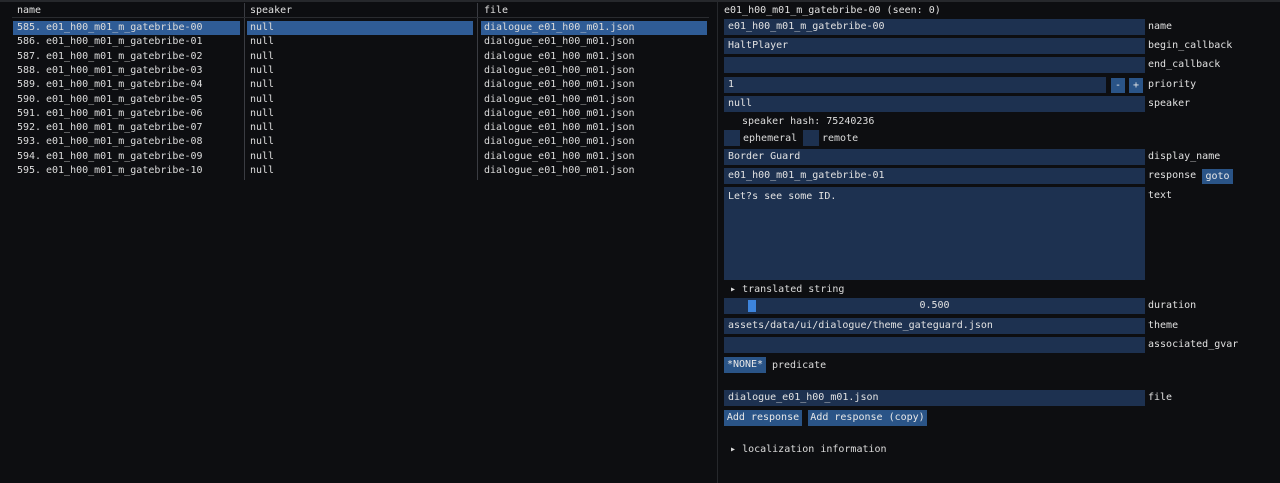 Image resolution: width=1280 pixels, height=483 pixels. Describe the element at coordinates (29, 56) in the screenshot. I see `row-index-cell: 587.` at that location.